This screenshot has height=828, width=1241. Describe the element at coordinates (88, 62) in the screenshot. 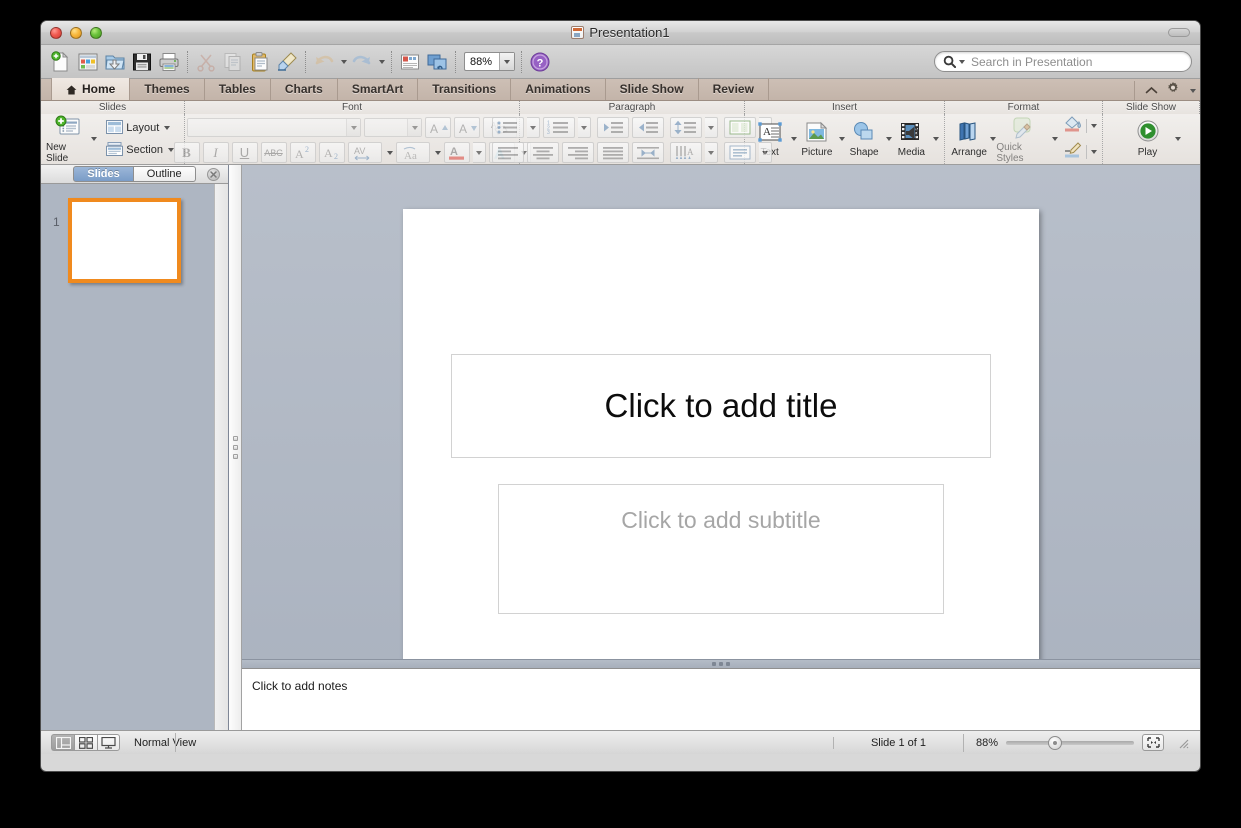

I see `template-gallery-icon` at that location.